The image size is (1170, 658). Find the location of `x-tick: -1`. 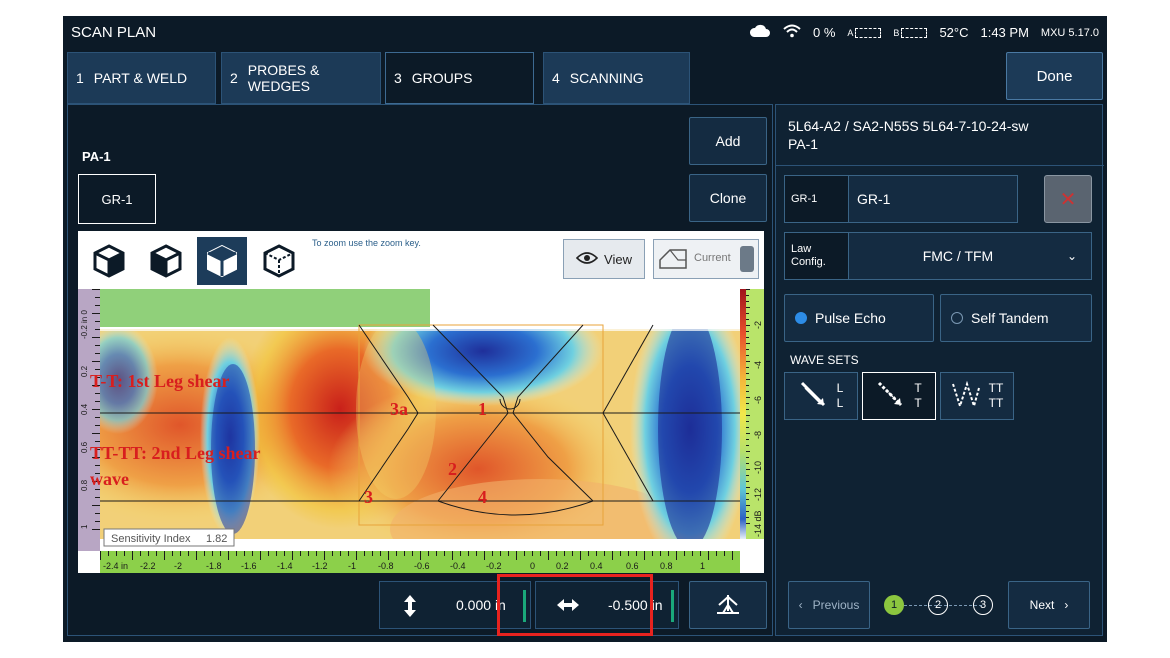

x-tick: -1 is located at coordinates (352, 566).